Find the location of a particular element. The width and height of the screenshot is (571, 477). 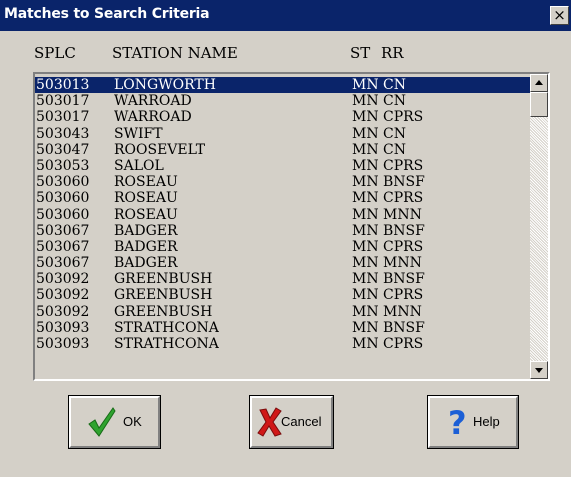

splc-cell: 503093 is located at coordinates (63, 344).